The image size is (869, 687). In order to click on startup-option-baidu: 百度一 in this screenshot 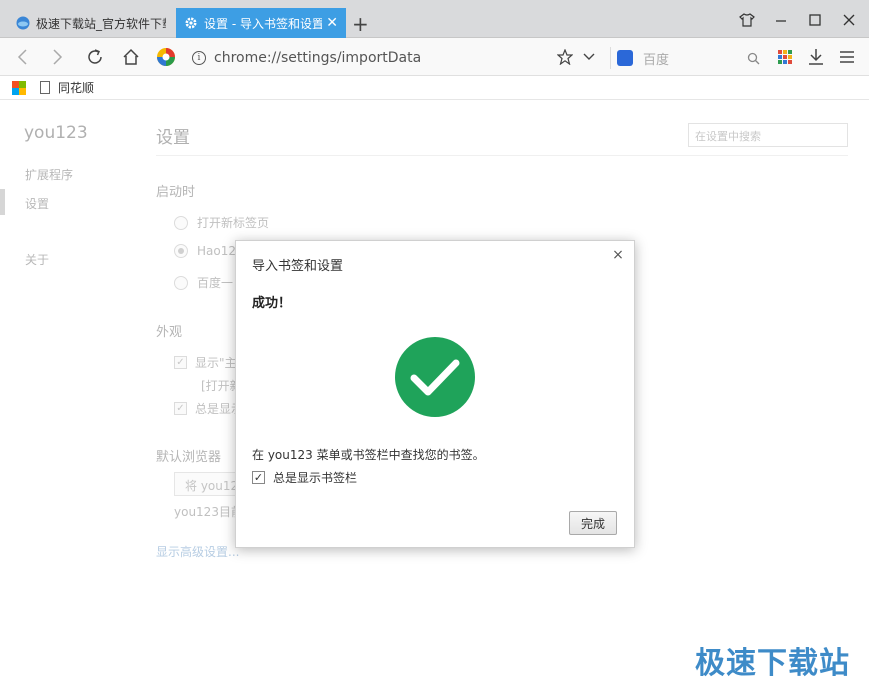, I will do `click(203, 282)`.